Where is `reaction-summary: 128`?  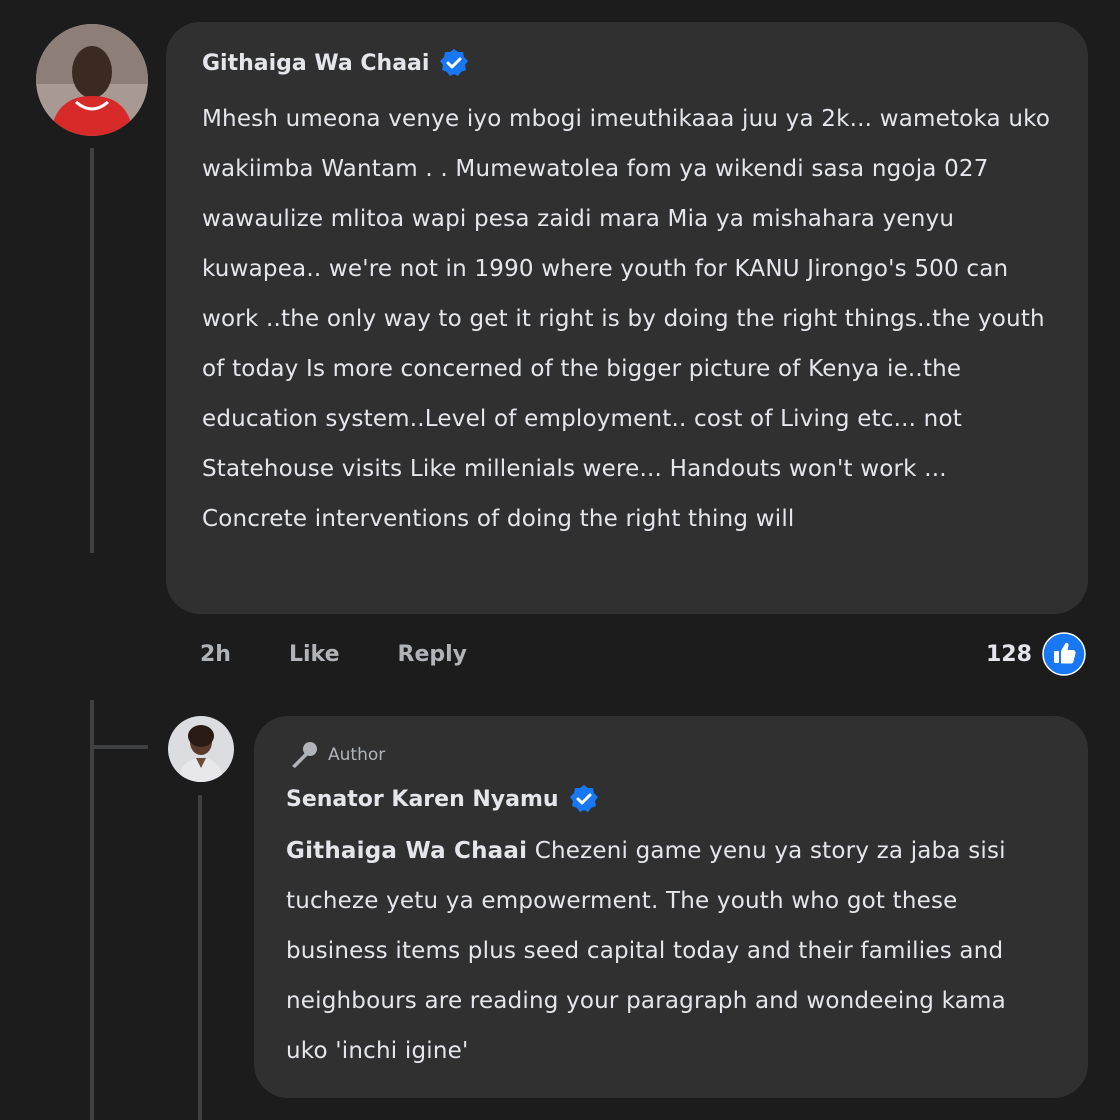 reaction-summary: 128 is located at coordinates (1036, 654).